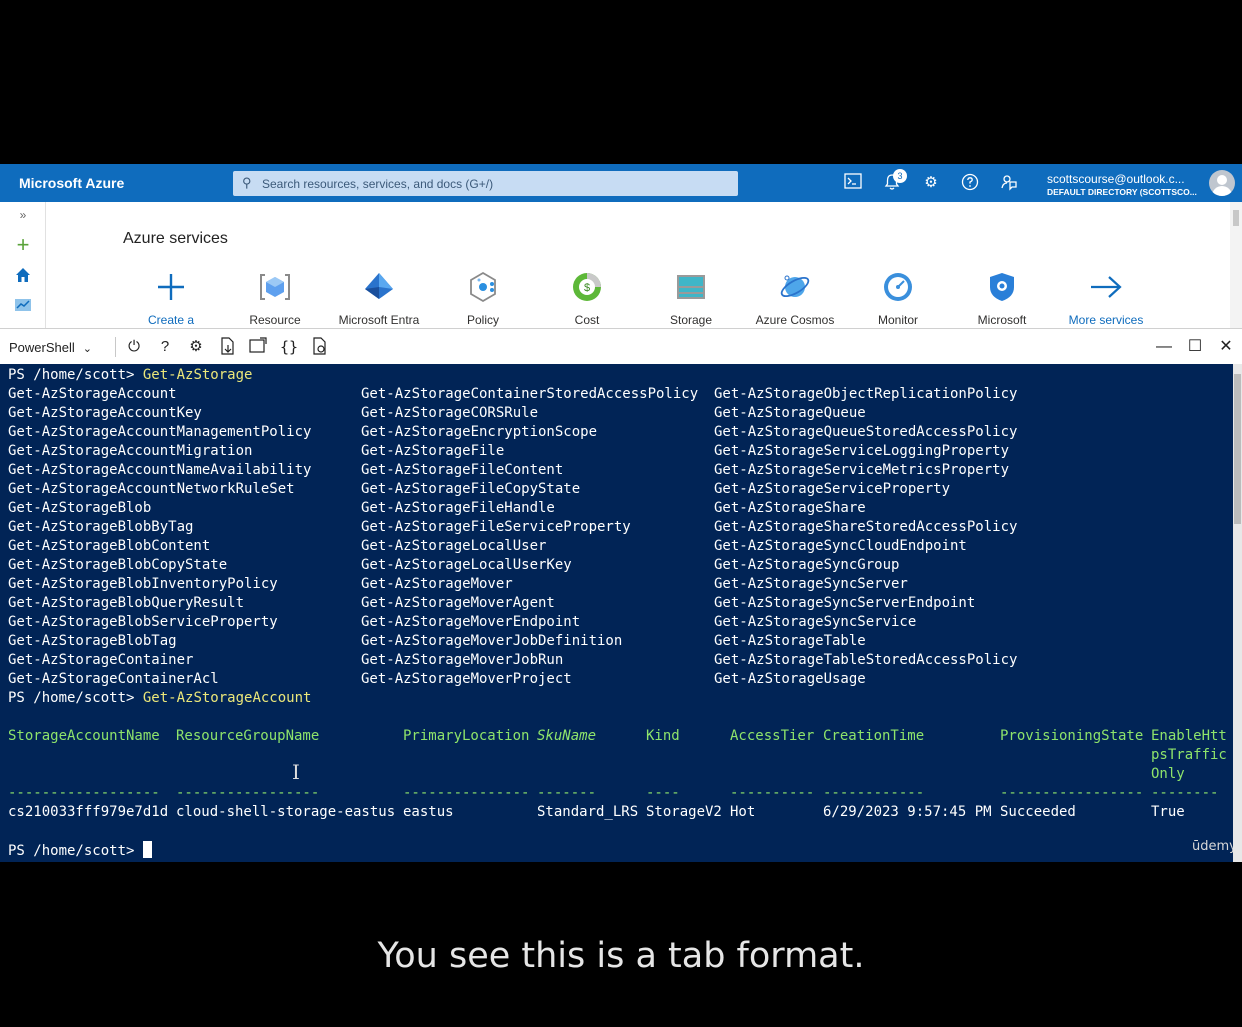 The width and height of the screenshot is (1242, 1027). What do you see at coordinates (970, 183) in the screenshot?
I see `help-icon` at bounding box center [970, 183].